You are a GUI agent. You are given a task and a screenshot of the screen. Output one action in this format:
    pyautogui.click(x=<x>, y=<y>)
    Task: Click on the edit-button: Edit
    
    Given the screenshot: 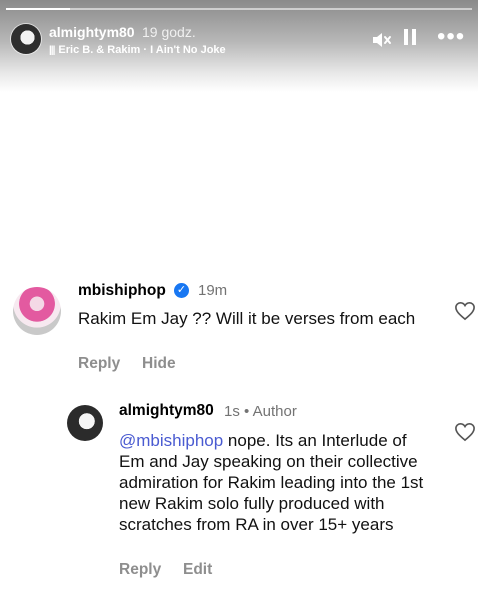 What is the action you would take?
    pyautogui.click(x=197, y=570)
    